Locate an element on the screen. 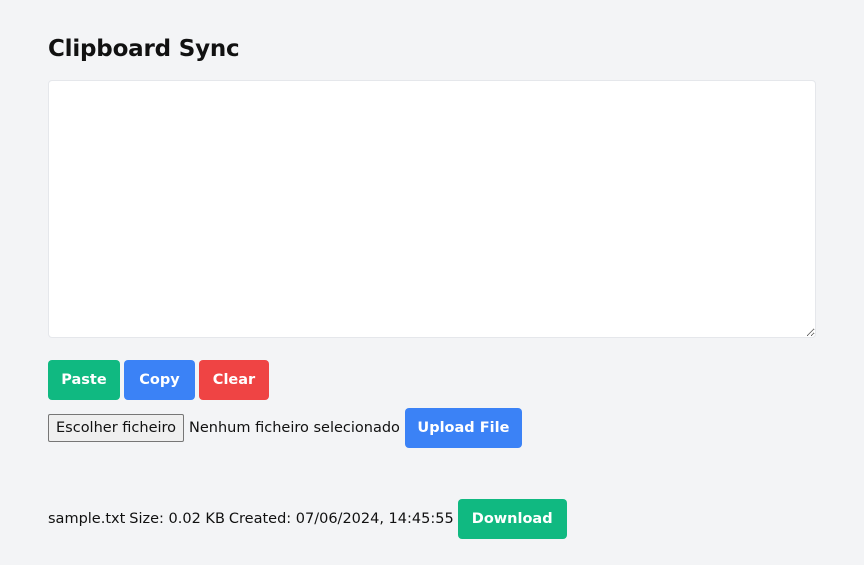 The height and width of the screenshot is (565, 864). file-size: Size: 0.02 KB is located at coordinates (177, 519).